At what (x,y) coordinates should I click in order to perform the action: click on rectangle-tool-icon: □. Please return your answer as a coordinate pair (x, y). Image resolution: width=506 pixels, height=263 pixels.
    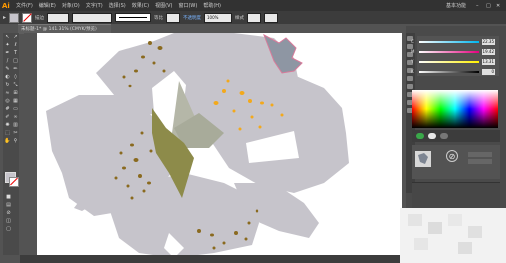
    Looking at the image, I should click on (15, 61).